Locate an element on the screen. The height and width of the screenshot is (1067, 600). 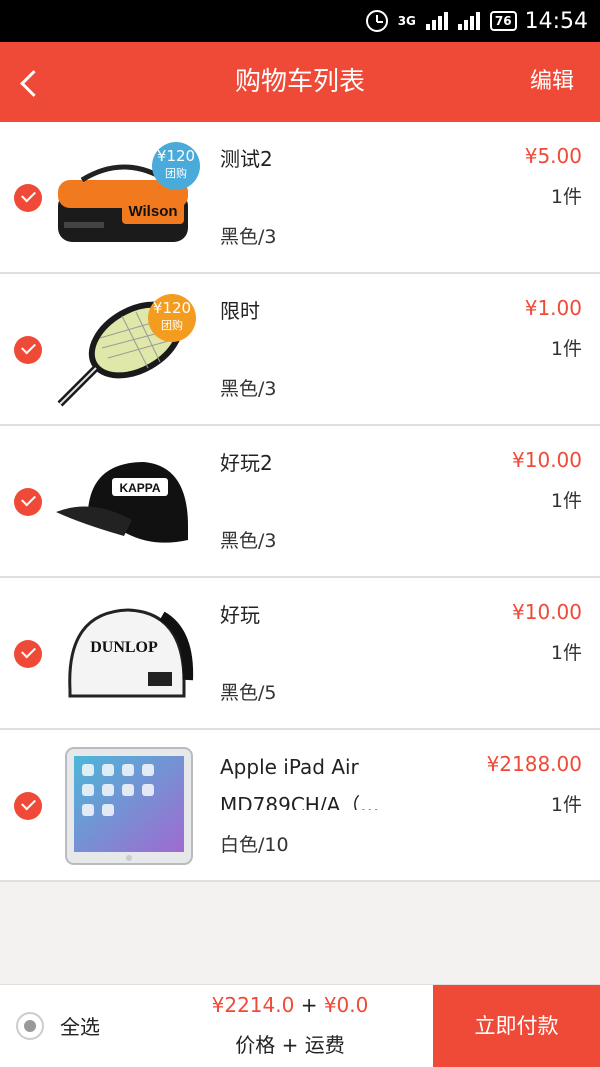
ipad-icon is located at coordinates (129, 806).